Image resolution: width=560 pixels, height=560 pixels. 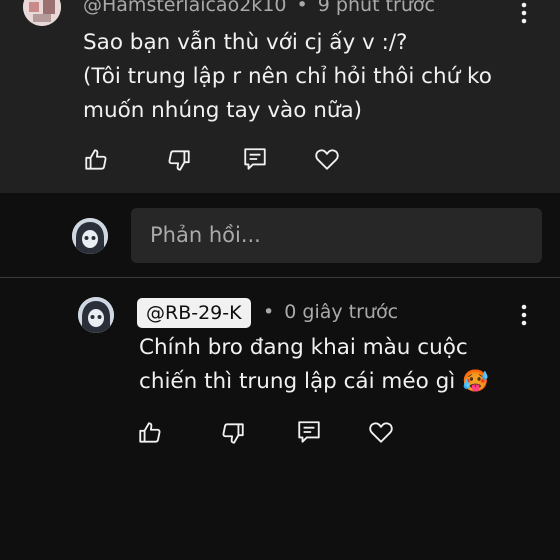 What do you see at coordinates (96, 315) in the screenshot?
I see `reply-comment-avatar` at bounding box center [96, 315].